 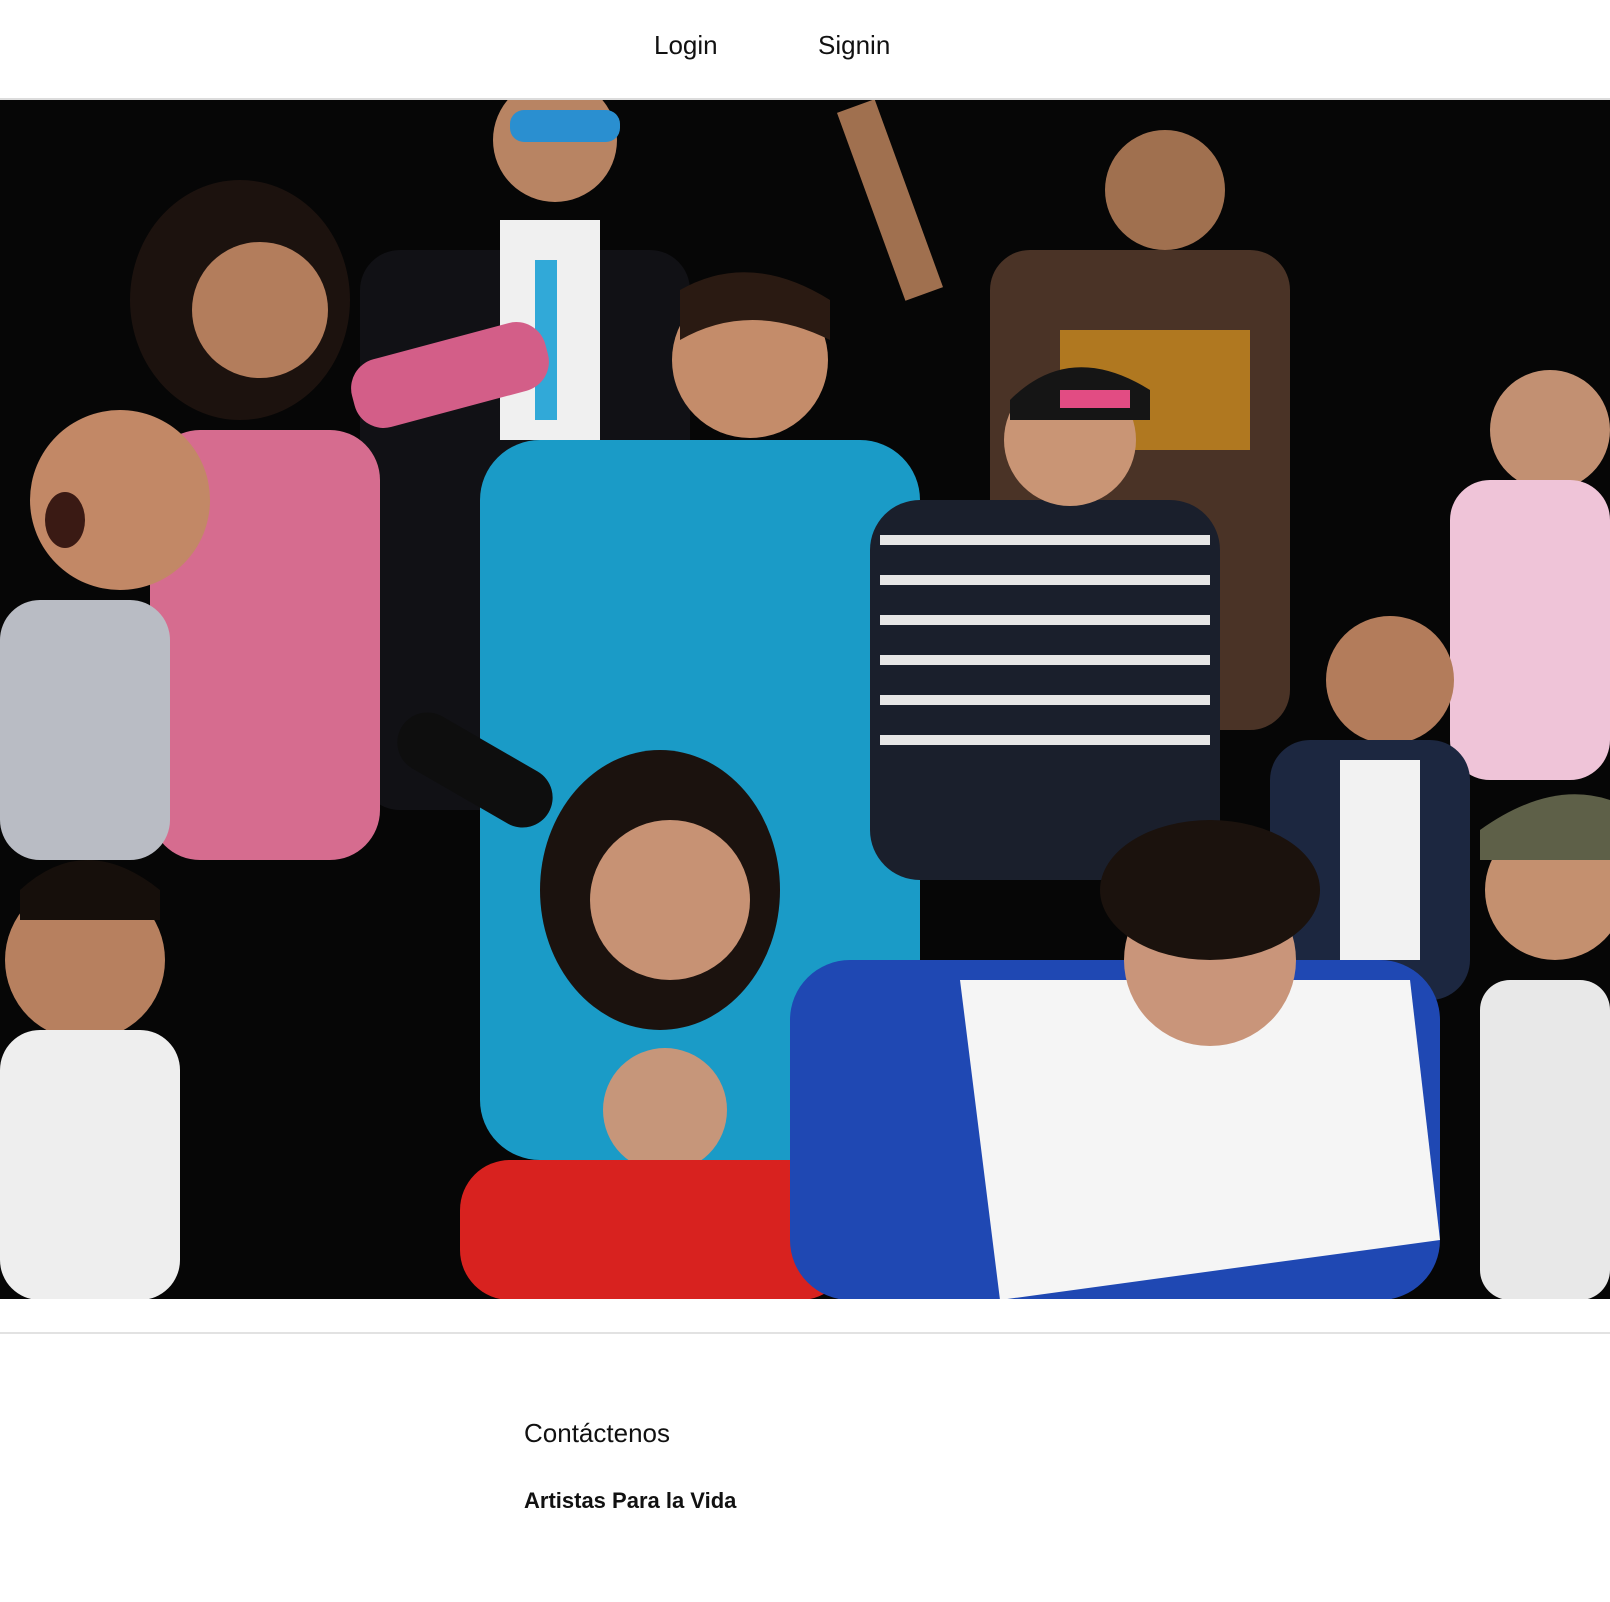 What do you see at coordinates (90, 1079) in the screenshot?
I see `person-boy-mustache` at bounding box center [90, 1079].